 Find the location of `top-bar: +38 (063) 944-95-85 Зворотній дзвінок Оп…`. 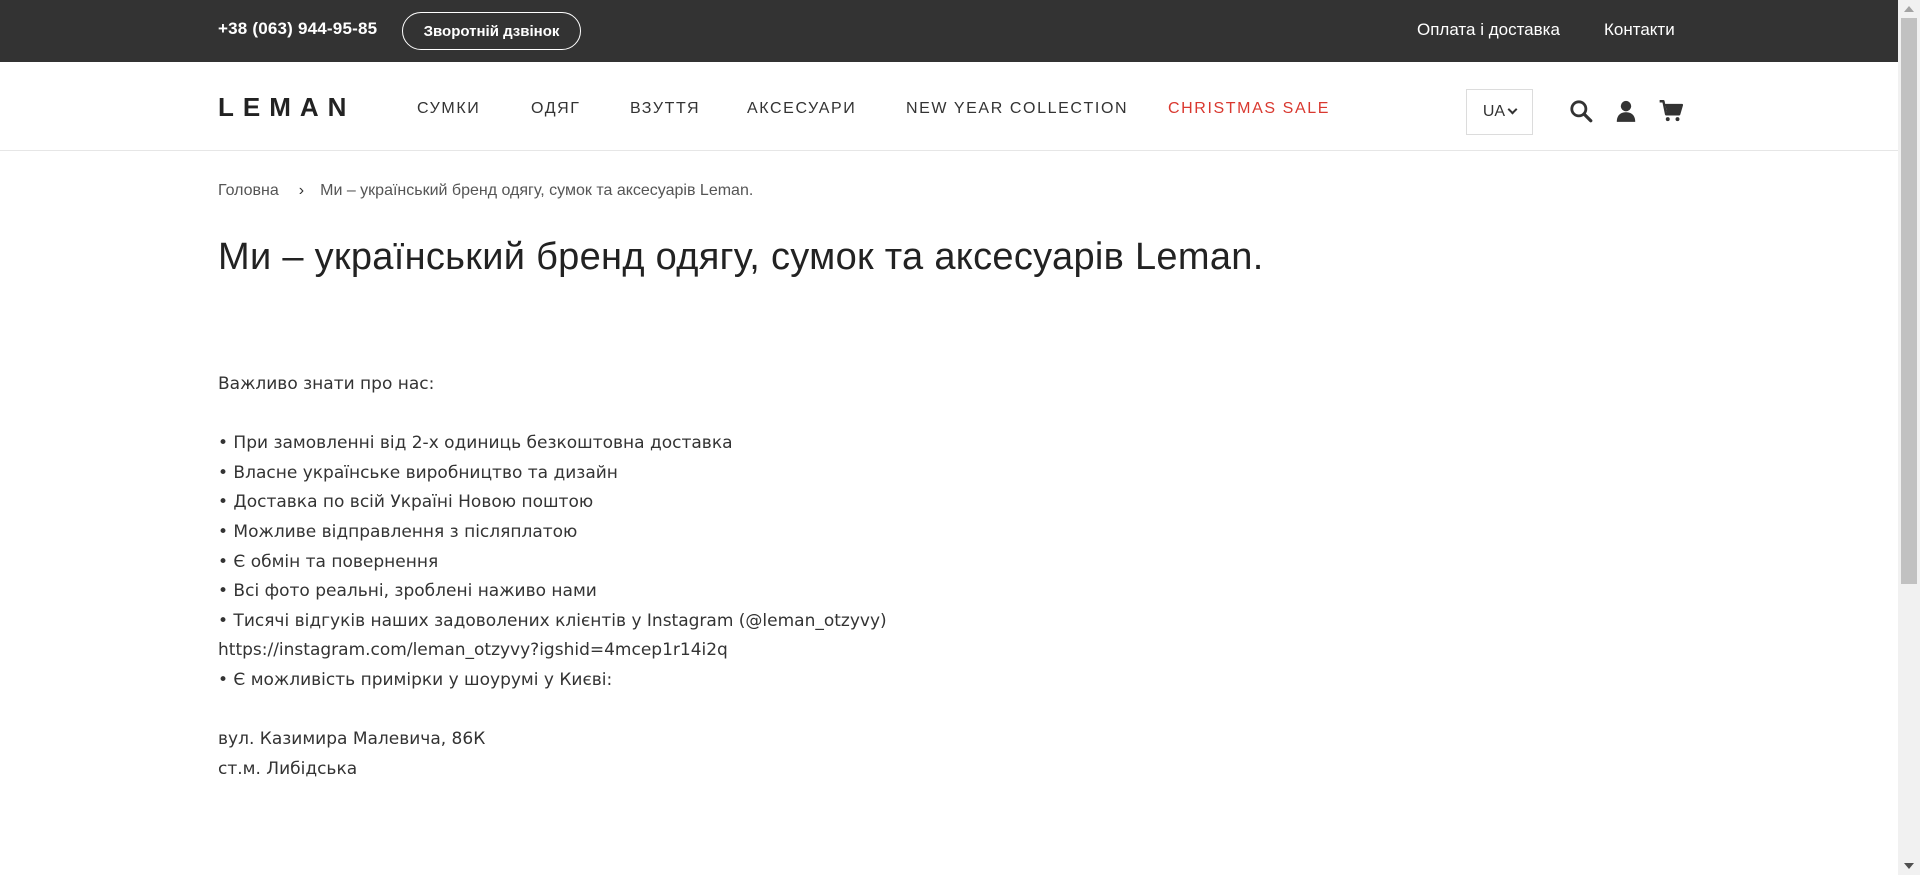

top-bar: +38 (063) 944-95-85 Зворотній дзвінок Оп… is located at coordinates (949, 31).